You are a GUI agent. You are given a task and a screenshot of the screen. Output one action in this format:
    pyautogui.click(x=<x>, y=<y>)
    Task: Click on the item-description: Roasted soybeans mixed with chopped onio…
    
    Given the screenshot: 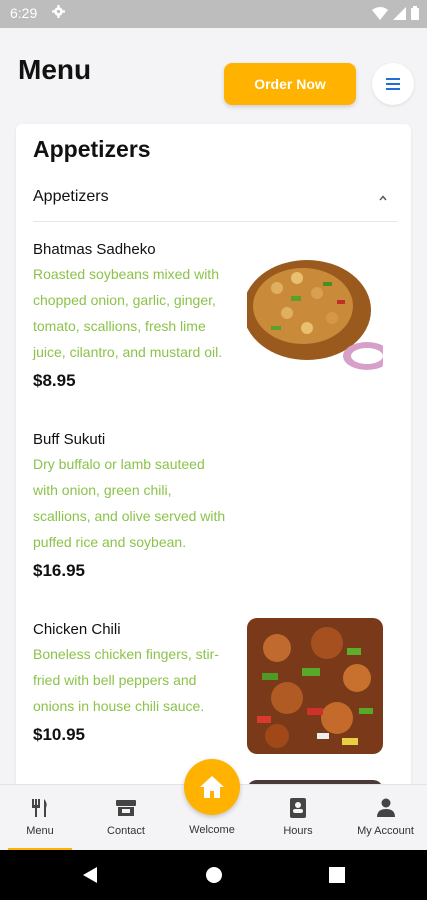 What is the action you would take?
    pyautogui.click(x=128, y=313)
    